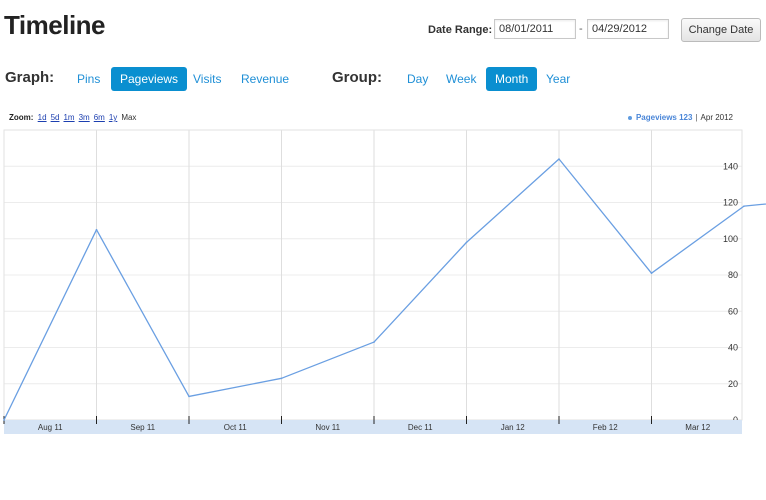 The image size is (766, 500). What do you see at coordinates (733, 384) in the screenshot?
I see `y-tick-label: 20` at bounding box center [733, 384].